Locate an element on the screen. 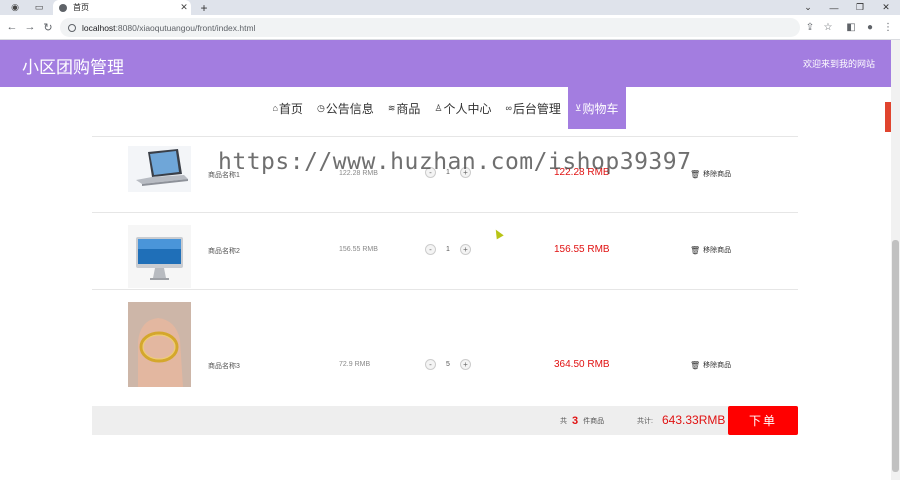  forward-button: → is located at coordinates (30, 27).